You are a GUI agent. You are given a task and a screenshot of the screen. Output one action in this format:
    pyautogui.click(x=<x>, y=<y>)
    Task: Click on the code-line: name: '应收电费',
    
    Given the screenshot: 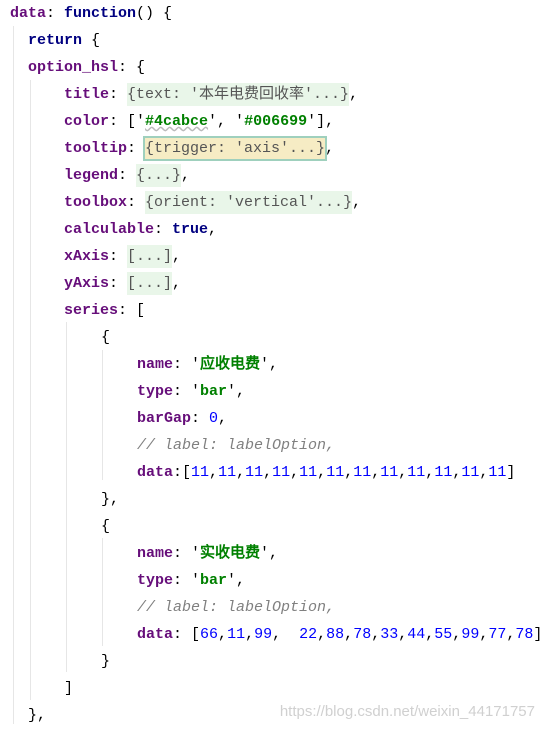 What is the action you would take?
    pyautogui.click(x=207, y=364)
    